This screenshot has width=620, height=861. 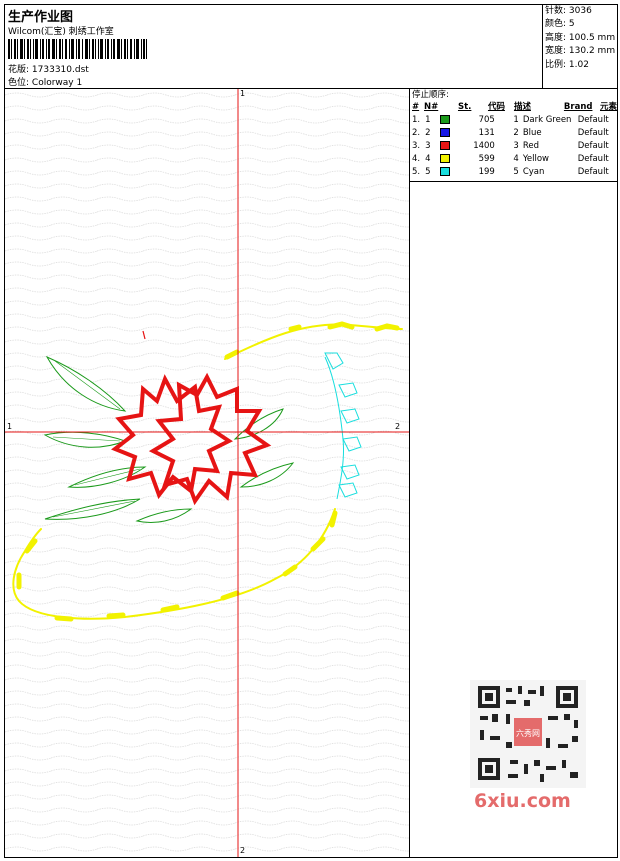 I want to click on row-stitches: 199, so click(x=486, y=172).